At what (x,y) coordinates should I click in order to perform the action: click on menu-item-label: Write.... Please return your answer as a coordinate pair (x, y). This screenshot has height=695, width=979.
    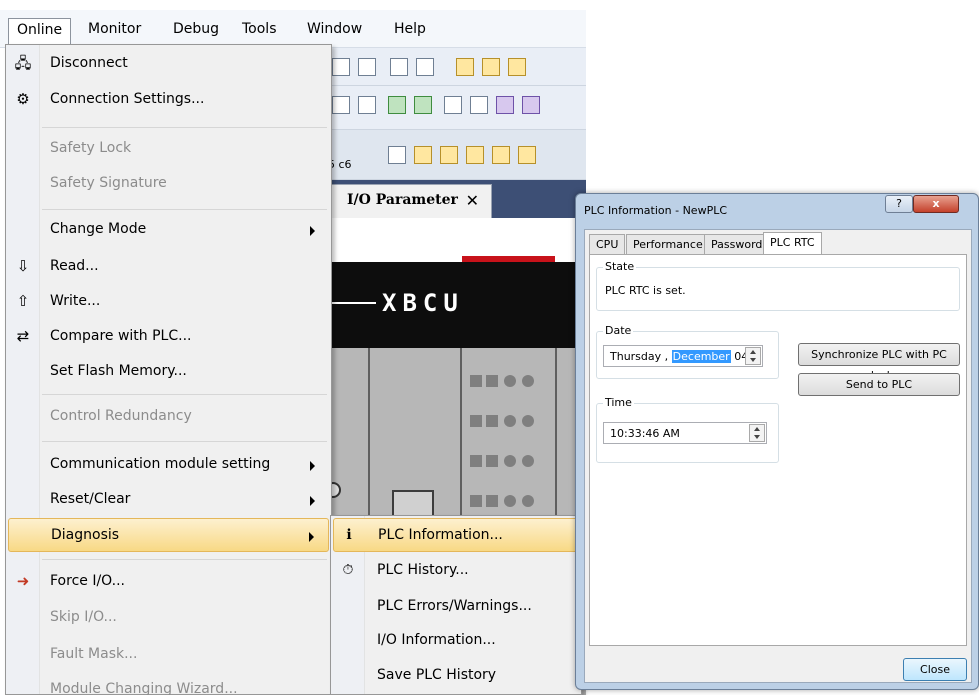
    Looking at the image, I should click on (75, 301).